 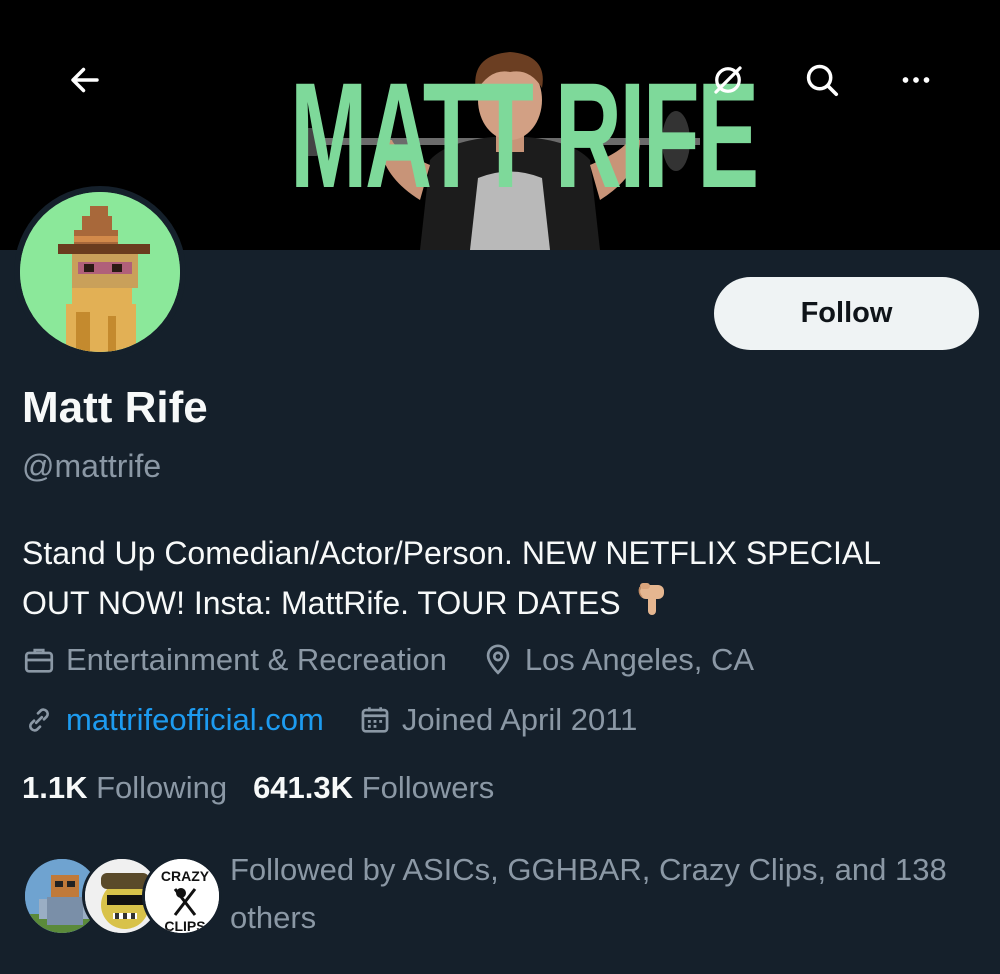 What do you see at coordinates (162, 787) in the screenshot?
I see `following-label: Following` at bounding box center [162, 787].